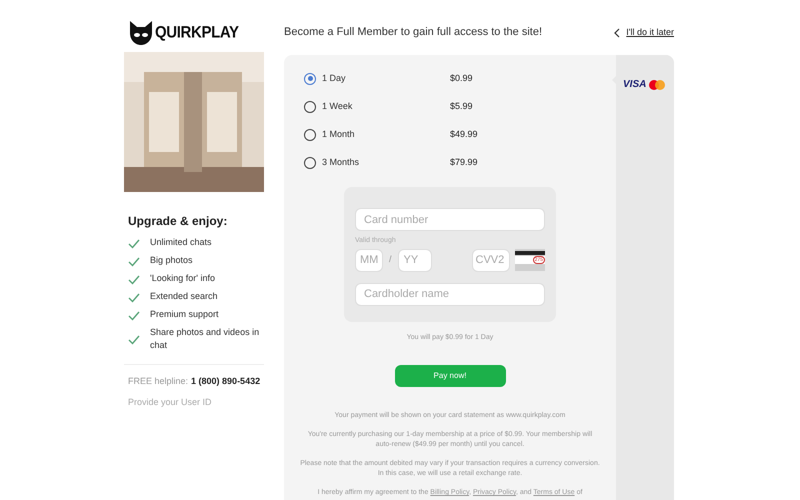 This screenshot has height=500, width=800. Describe the element at coordinates (181, 242) in the screenshot. I see `feature-text: Unlimited chats` at that location.